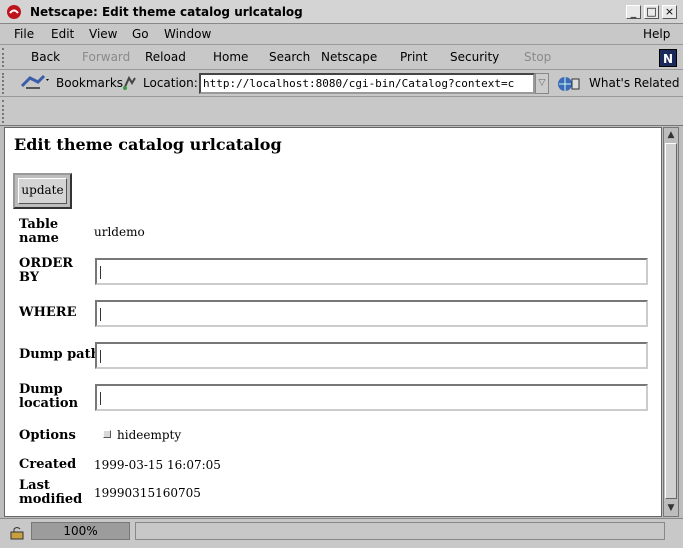 Image resolution: width=683 pixels, height=548 pixels. I want to click on dump-location-label: Dump location, so click(49, 396).